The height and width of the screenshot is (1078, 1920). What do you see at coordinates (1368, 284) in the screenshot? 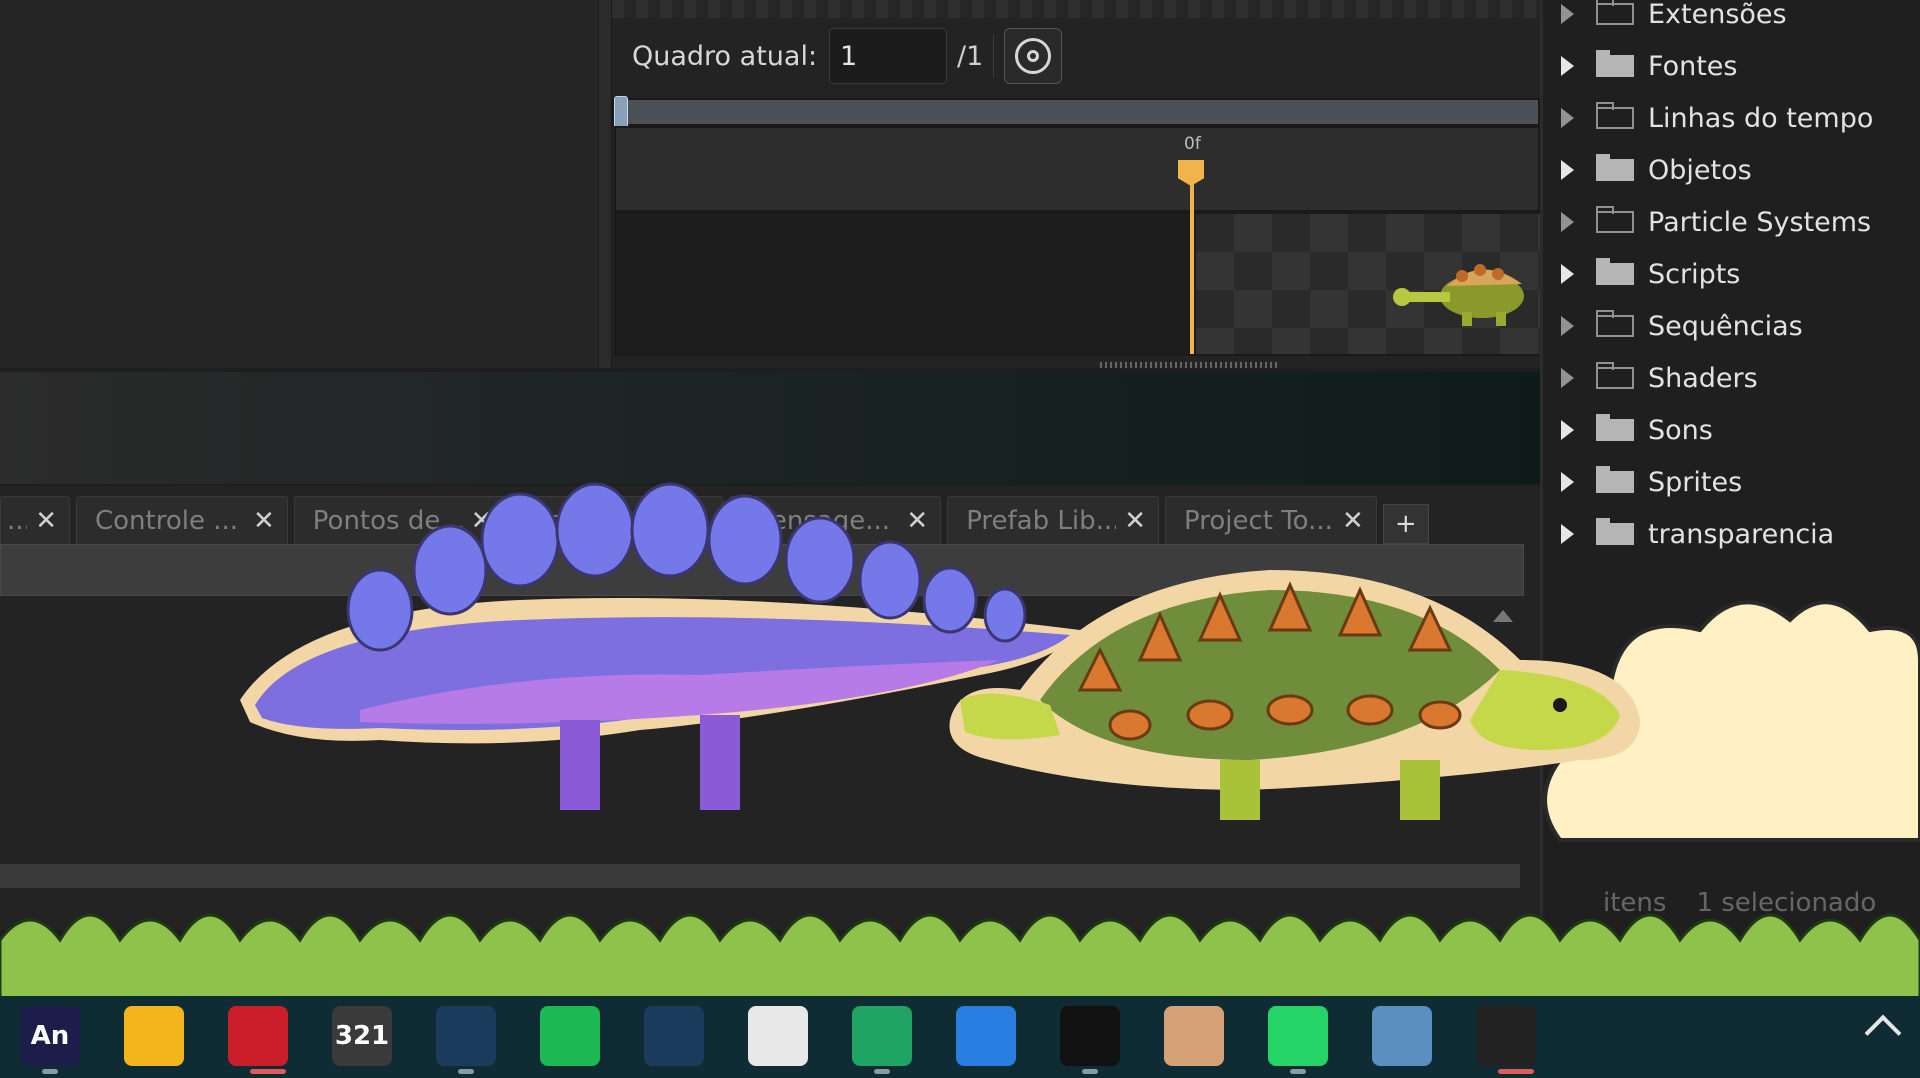
I see `canvas-preview` at bounding box center [1368, 284].